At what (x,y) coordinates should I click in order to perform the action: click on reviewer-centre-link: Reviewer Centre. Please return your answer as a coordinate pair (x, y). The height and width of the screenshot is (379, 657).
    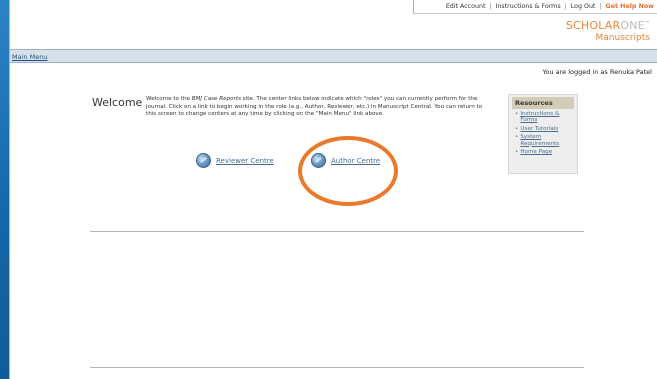
    Looking at the image, I should click on (235, 160).